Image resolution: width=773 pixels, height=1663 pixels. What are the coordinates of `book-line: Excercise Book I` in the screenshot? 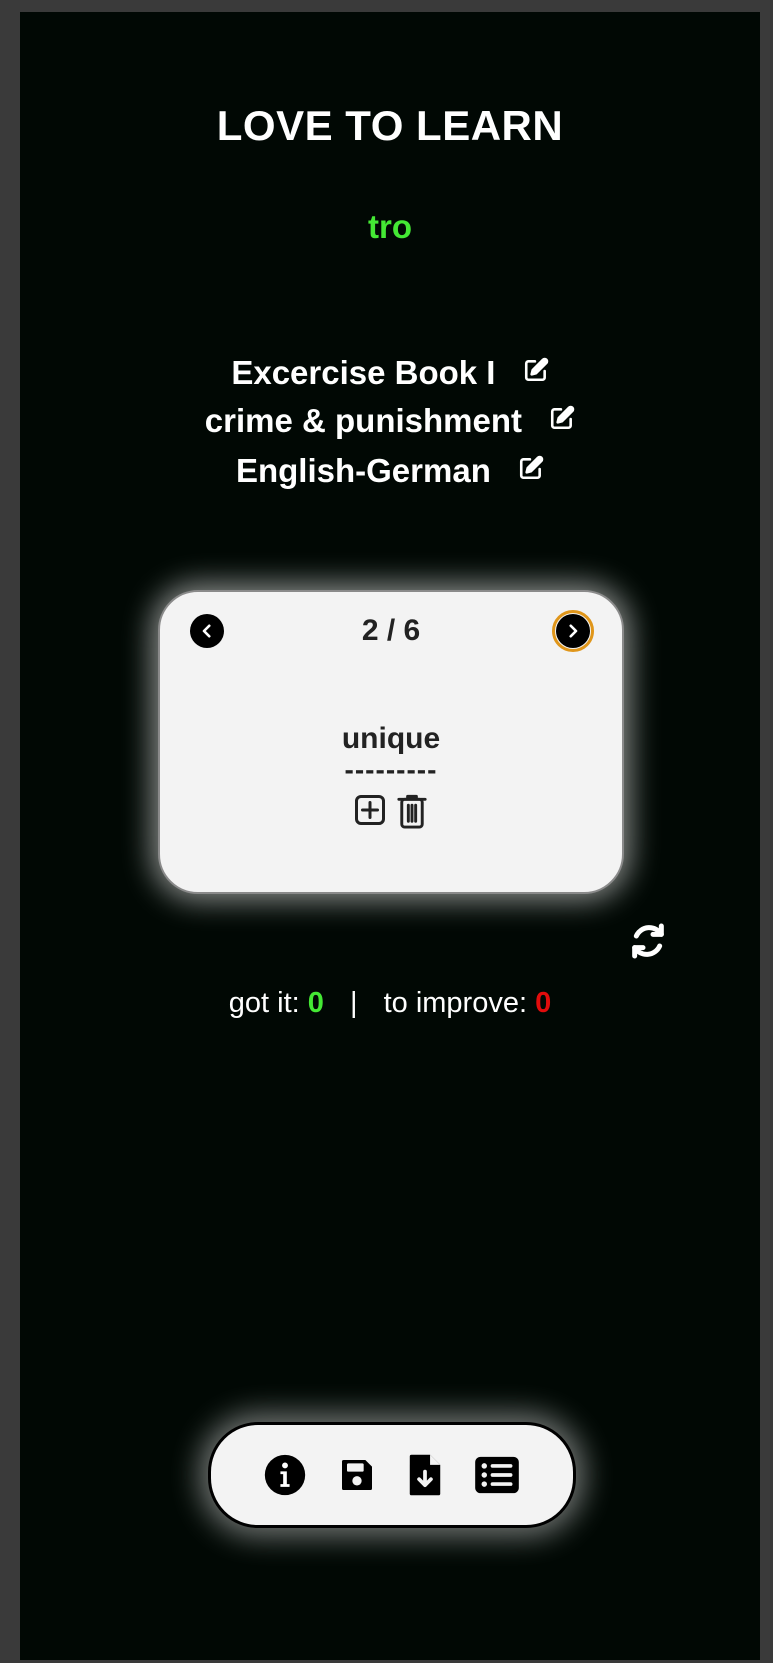 It's located at (390, 374).